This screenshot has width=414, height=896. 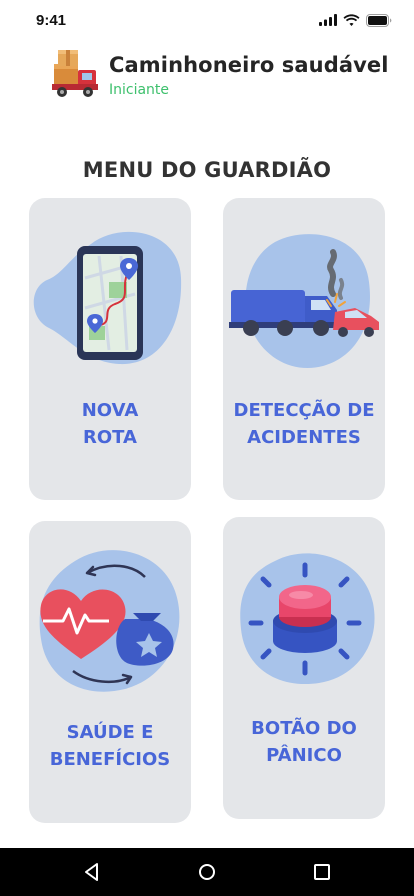 What do you see at coordinates (207, 22) in the screenshot?
I see `status-bar: 9:41` at bounding box center [207, 22].